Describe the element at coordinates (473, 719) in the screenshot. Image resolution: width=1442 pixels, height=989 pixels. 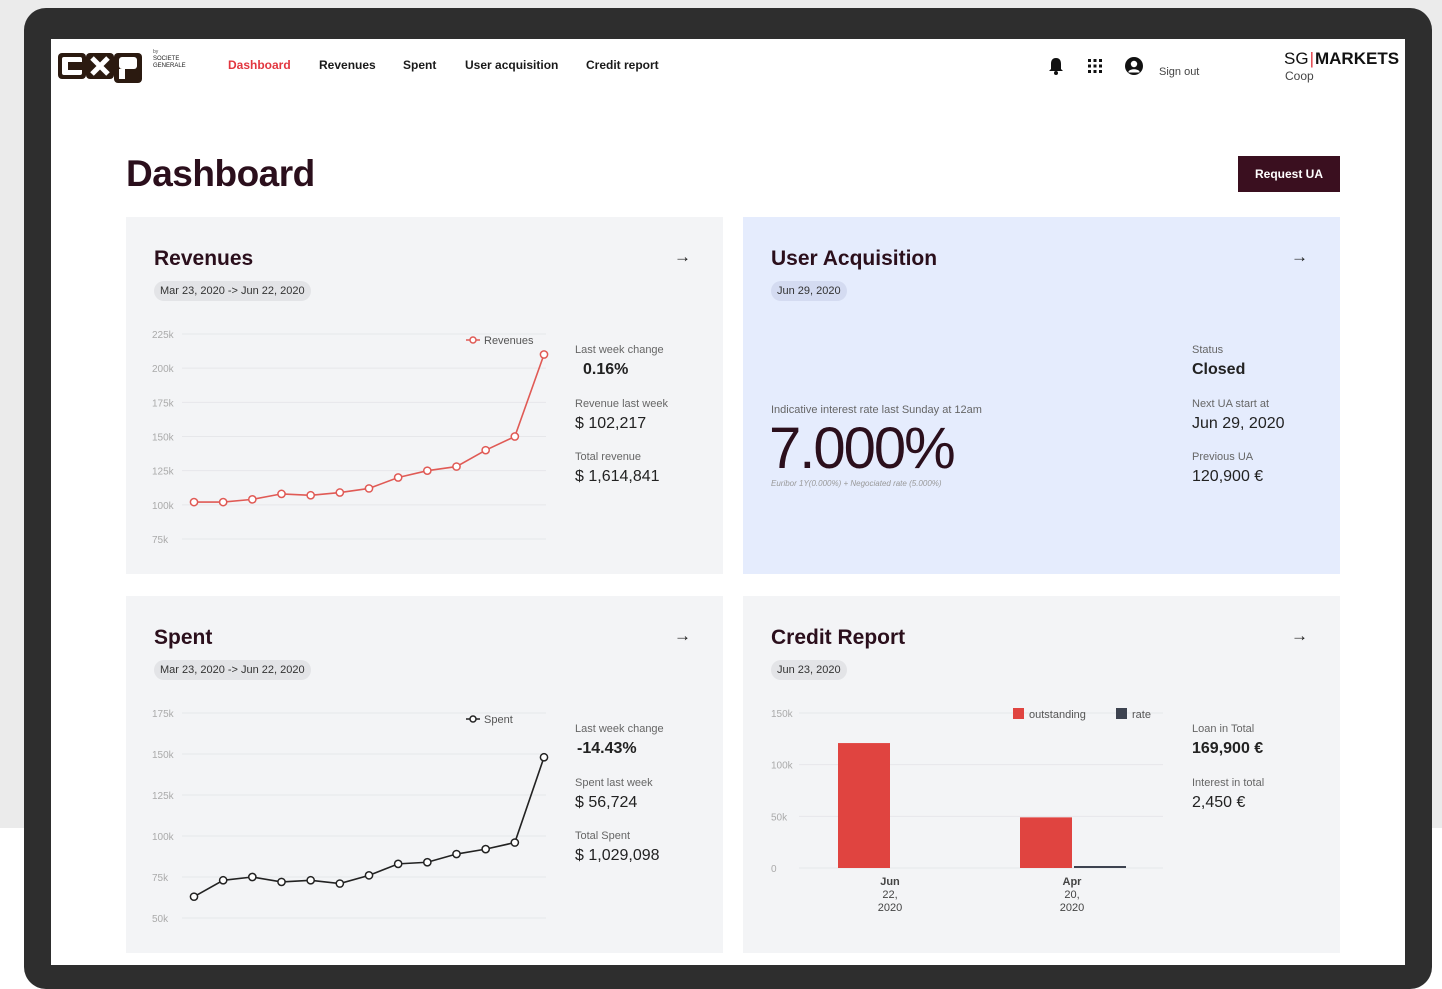
I see `spent-legend-marker` at that location.